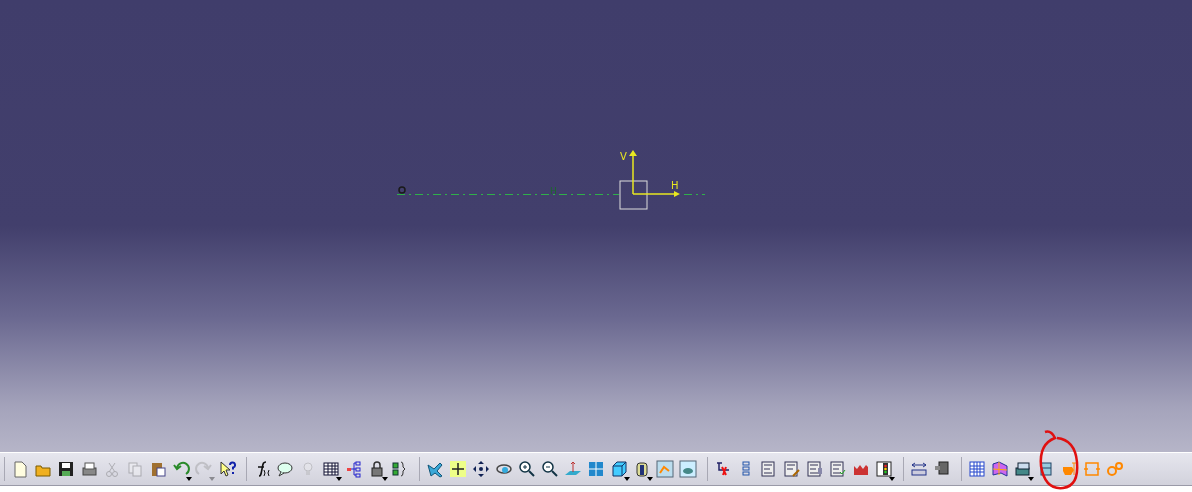 The width and height of the screenshot is (1192, 492). I want to click on frame-icon, so click(1092, 469).